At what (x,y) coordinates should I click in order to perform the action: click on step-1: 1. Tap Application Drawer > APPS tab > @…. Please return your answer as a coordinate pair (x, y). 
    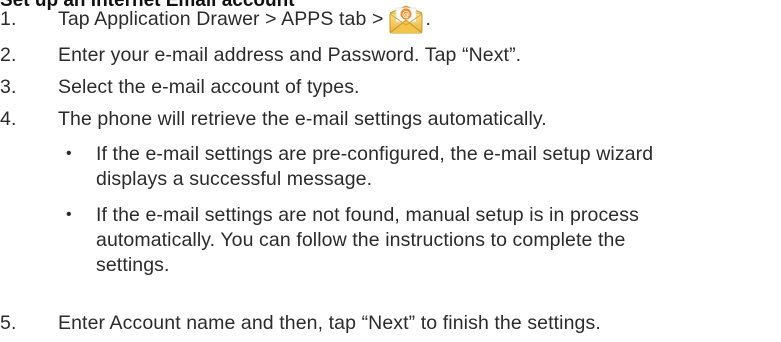
    Looking at the image, I should click on (390, 19).